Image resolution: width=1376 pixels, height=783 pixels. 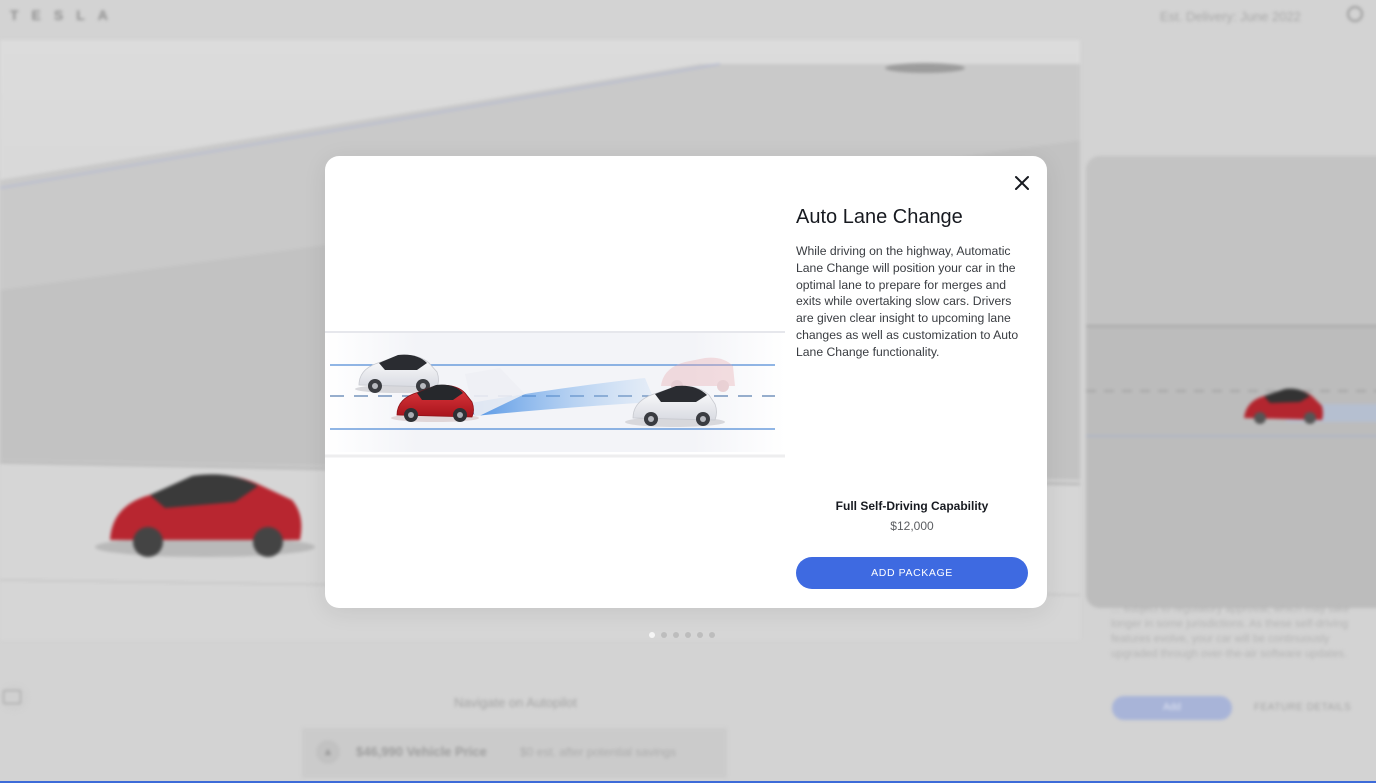 What do you see at coordinates (1230, 16) in the screenshot?
I see `delivery-estimate: Est. Delivery: June 2022` at bounding box center [1230, 16].